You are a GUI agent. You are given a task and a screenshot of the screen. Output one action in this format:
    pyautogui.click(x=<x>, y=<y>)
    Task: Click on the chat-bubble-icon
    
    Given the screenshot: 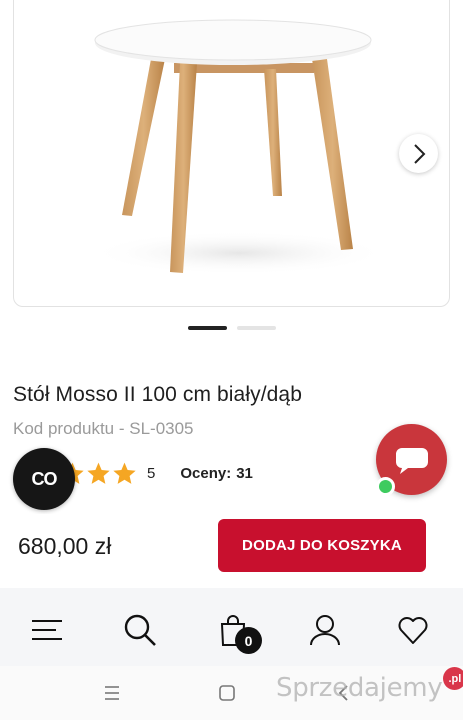 What is the action you would take?
    pyautogui.click(x=411, y=460)
    